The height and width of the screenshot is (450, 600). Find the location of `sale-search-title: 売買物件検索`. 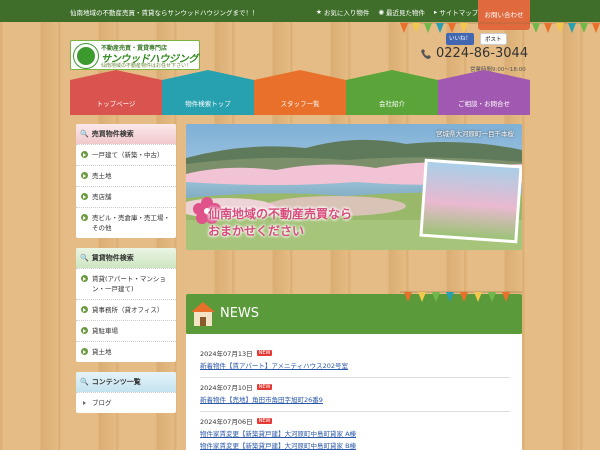

sale-search-title: 売買物件検索 is located at coordinates (112, 134).